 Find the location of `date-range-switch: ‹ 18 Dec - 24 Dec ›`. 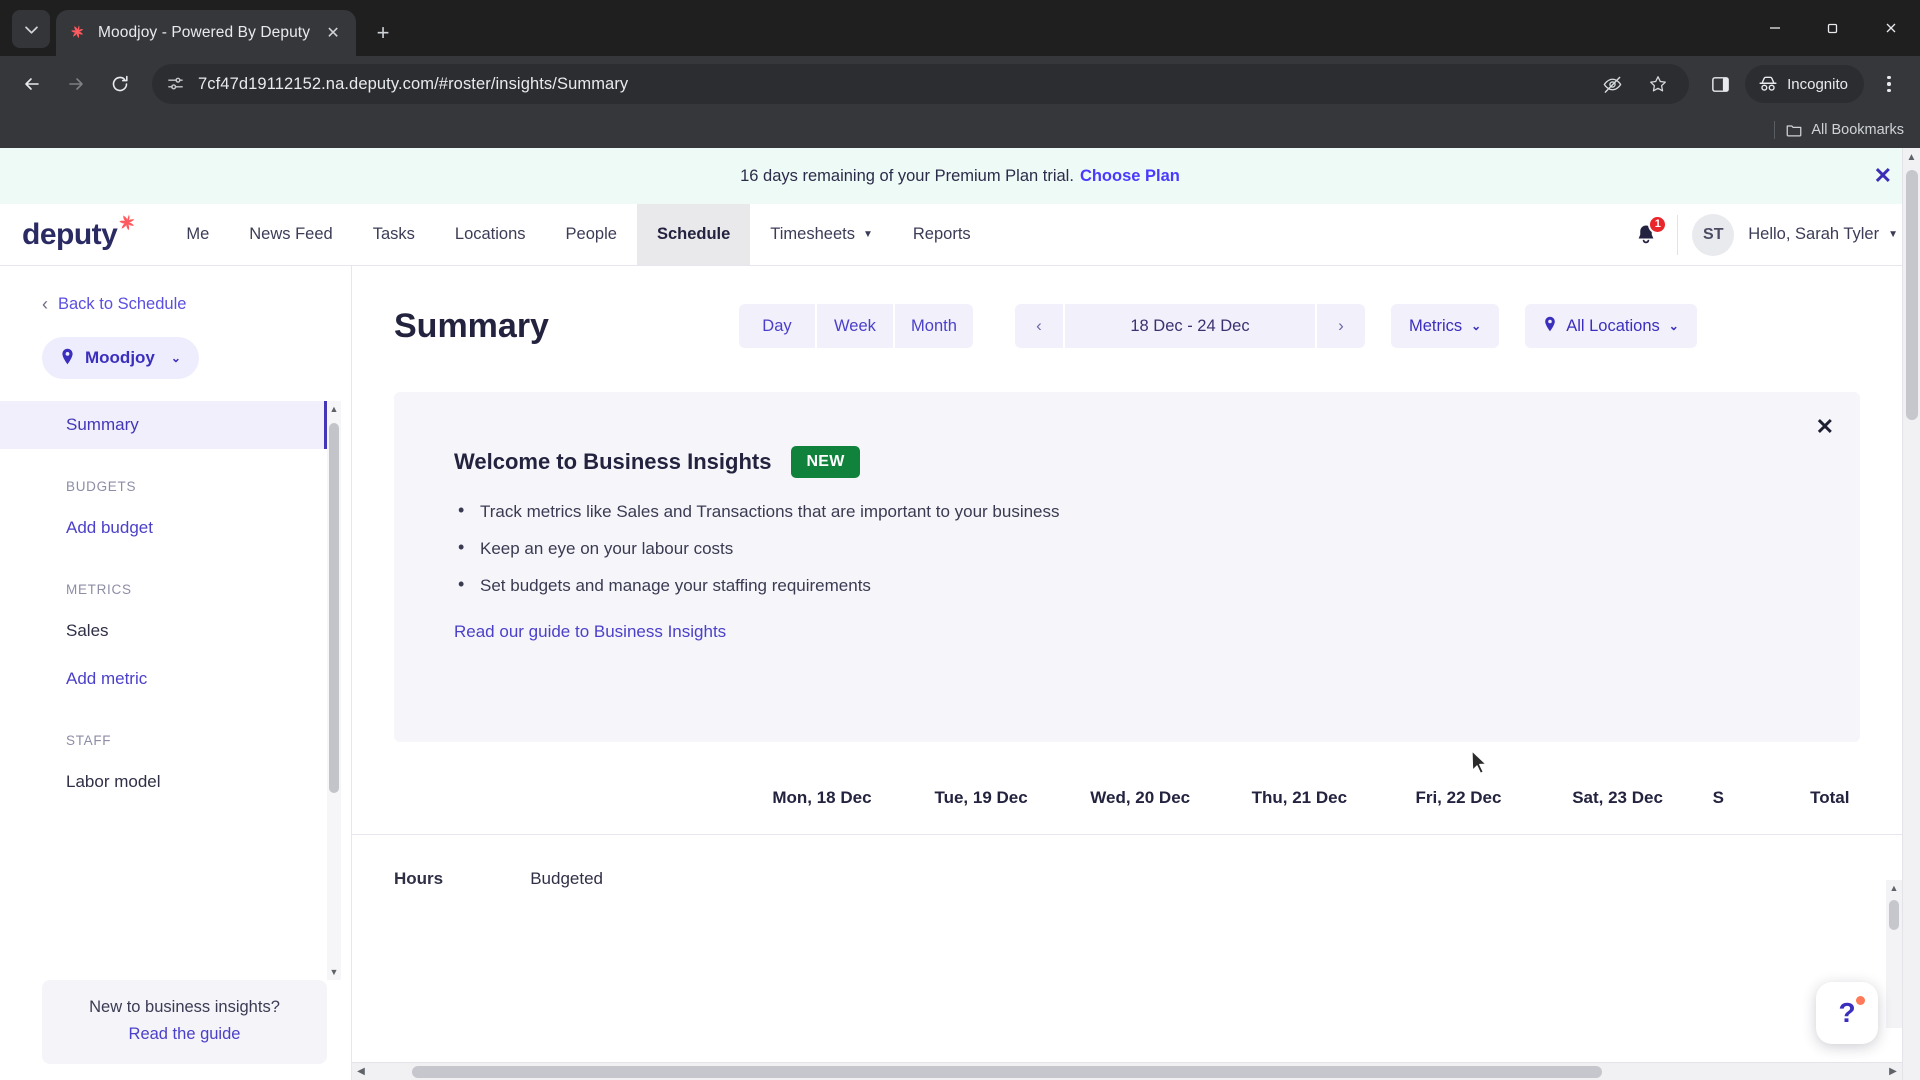

date-range-switch: ‹ 18 Dec - 24 Dec › is located at coordinates (1189, 326).